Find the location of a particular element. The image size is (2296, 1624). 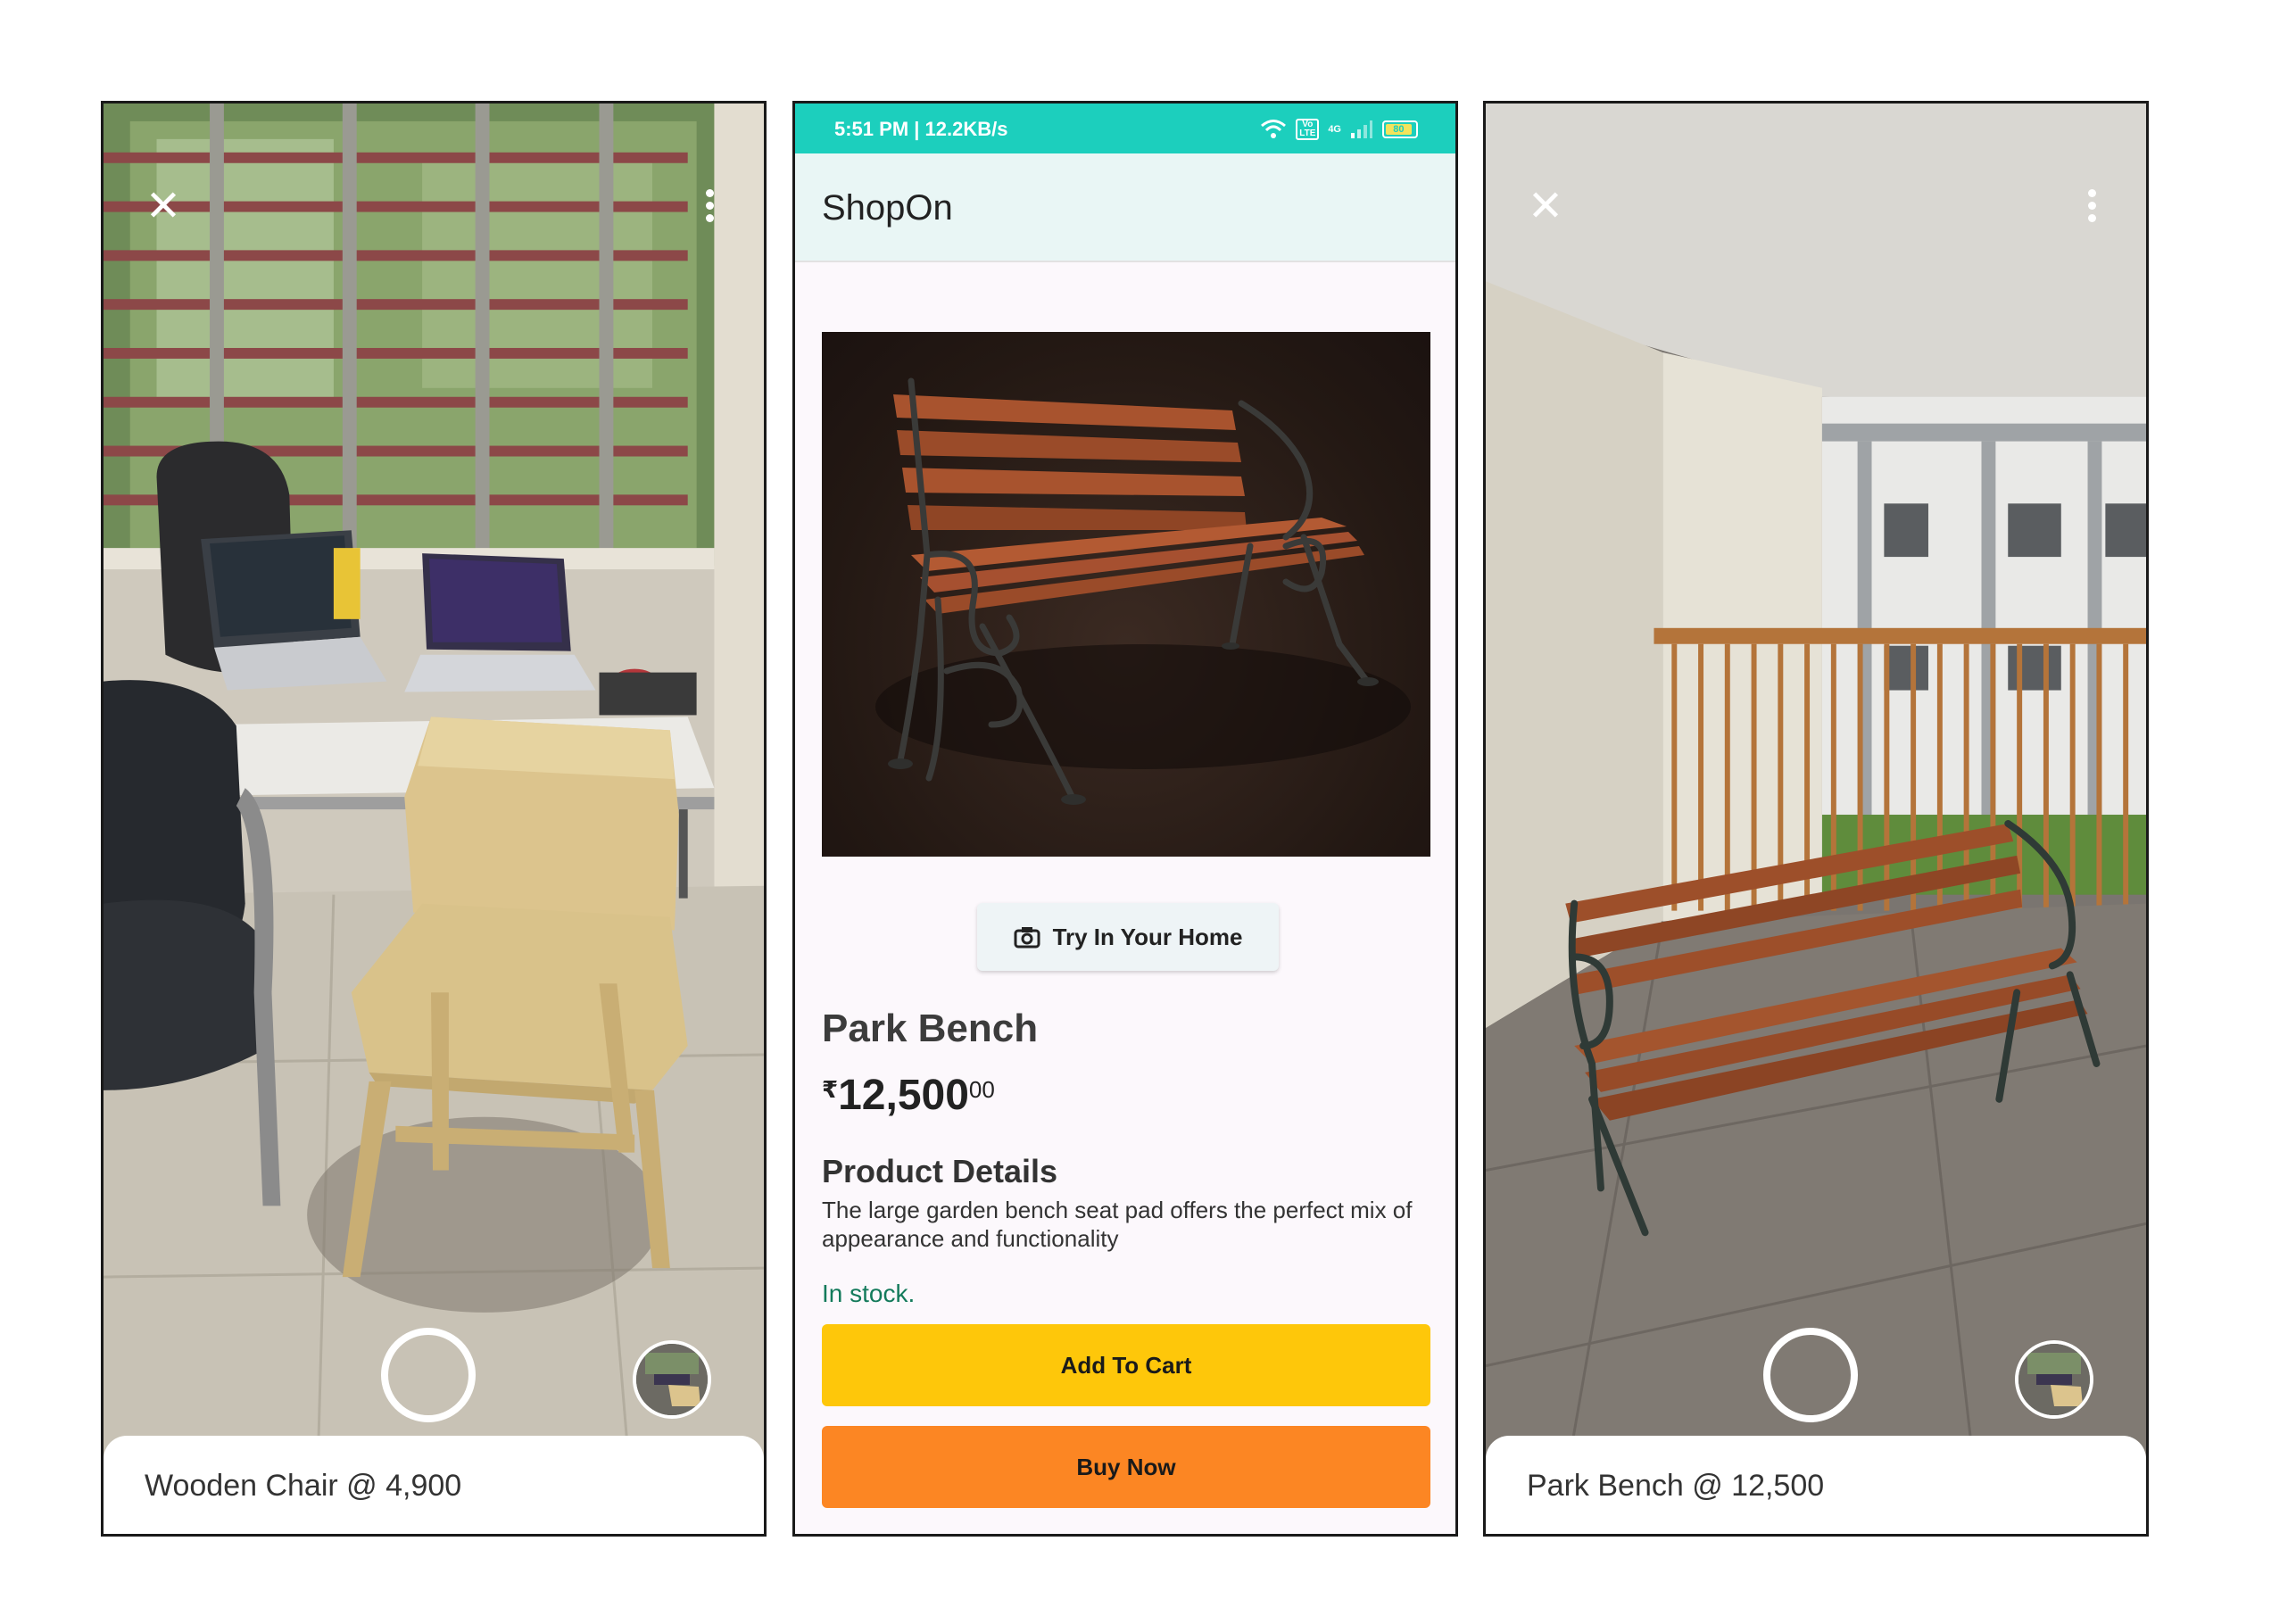

stock-status: In stock. is located at coordinates (869, 1293).